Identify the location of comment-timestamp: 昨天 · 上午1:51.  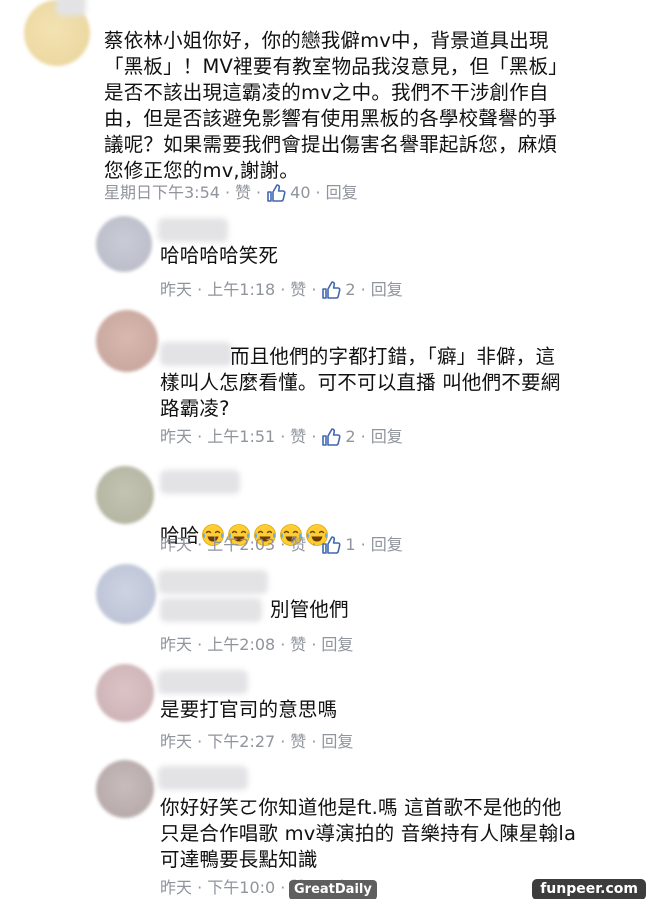
(217, 437).